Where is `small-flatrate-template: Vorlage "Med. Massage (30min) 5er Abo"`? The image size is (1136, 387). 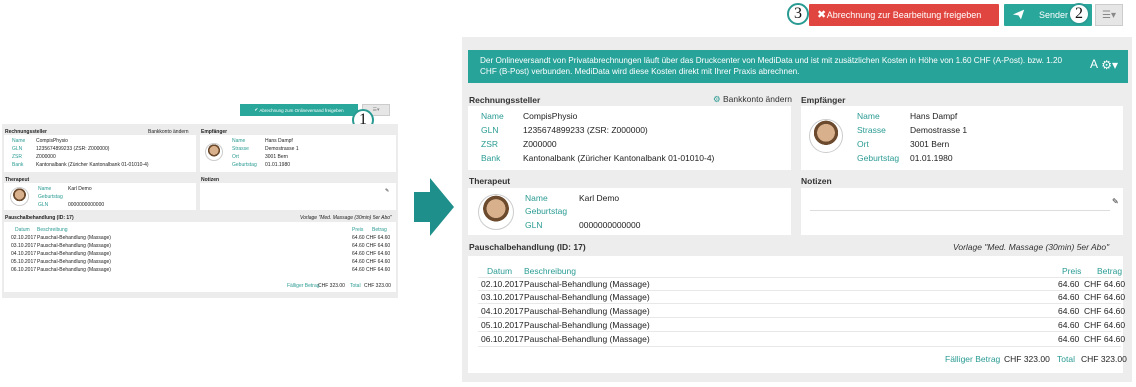
small-flatrate-template: Vorlage "Med. Massage (30min) 5er Abo" is located at coordinates (346, 218).